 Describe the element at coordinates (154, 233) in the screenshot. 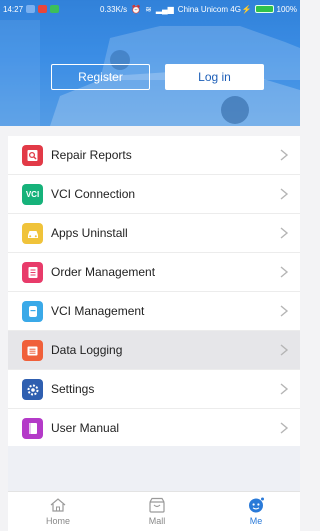

I see `menu-item-apps-uninstall: Apps Uninstall` at that location.